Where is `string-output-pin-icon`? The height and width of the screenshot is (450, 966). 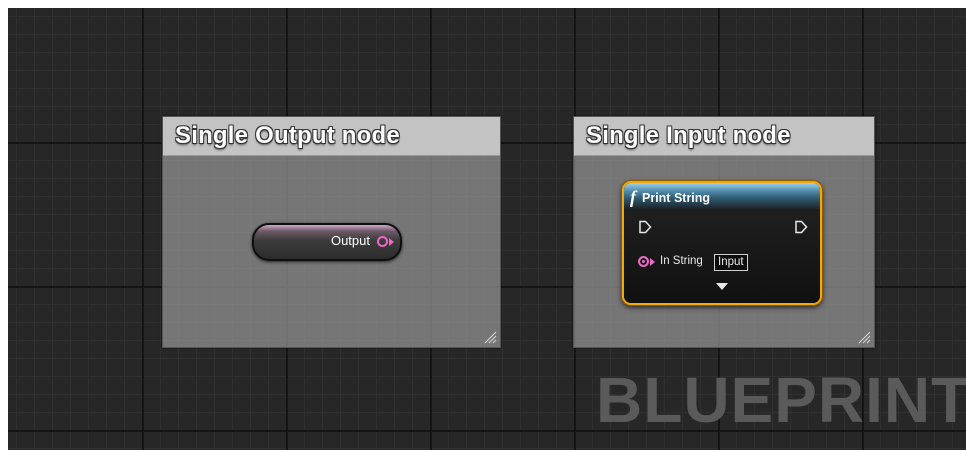 string-output-pin-icon is located at coordinates (382, 241).